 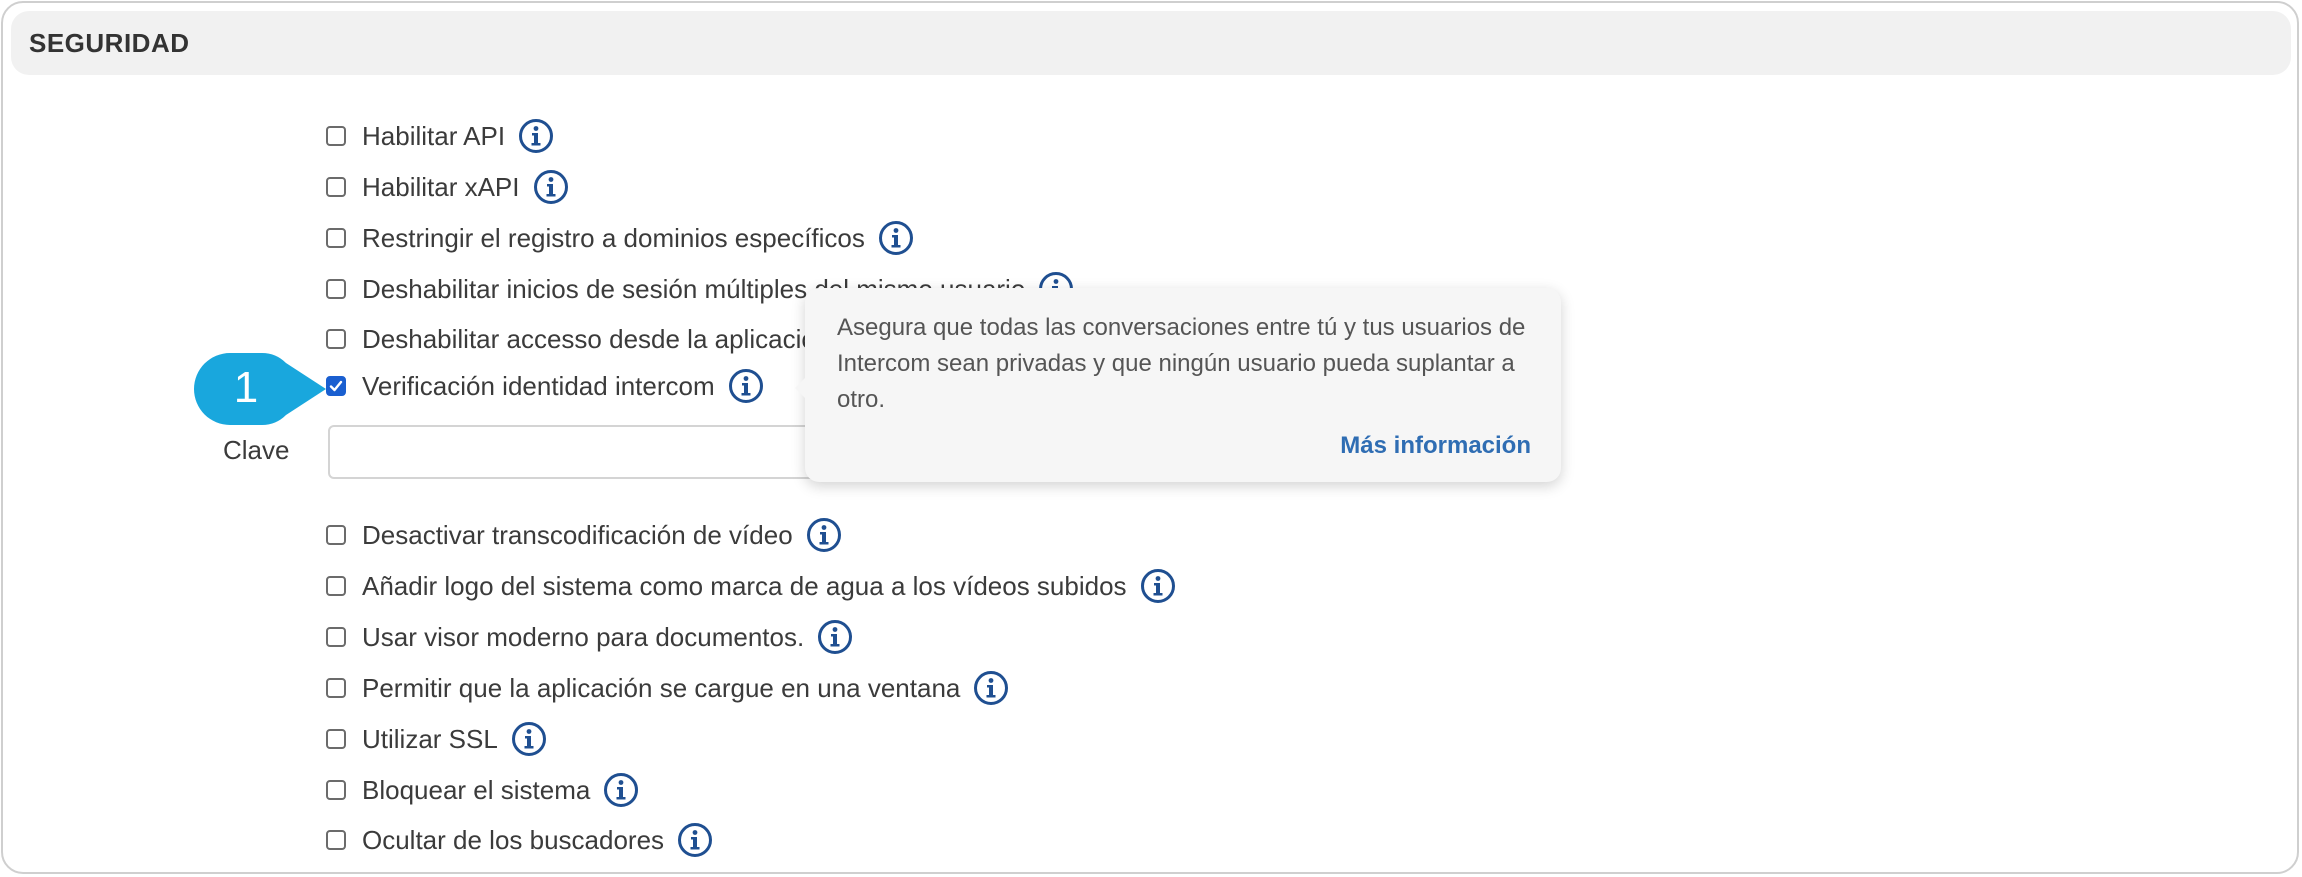 I want to click on more-info-link: Más información, so click(x=1435, y=446).